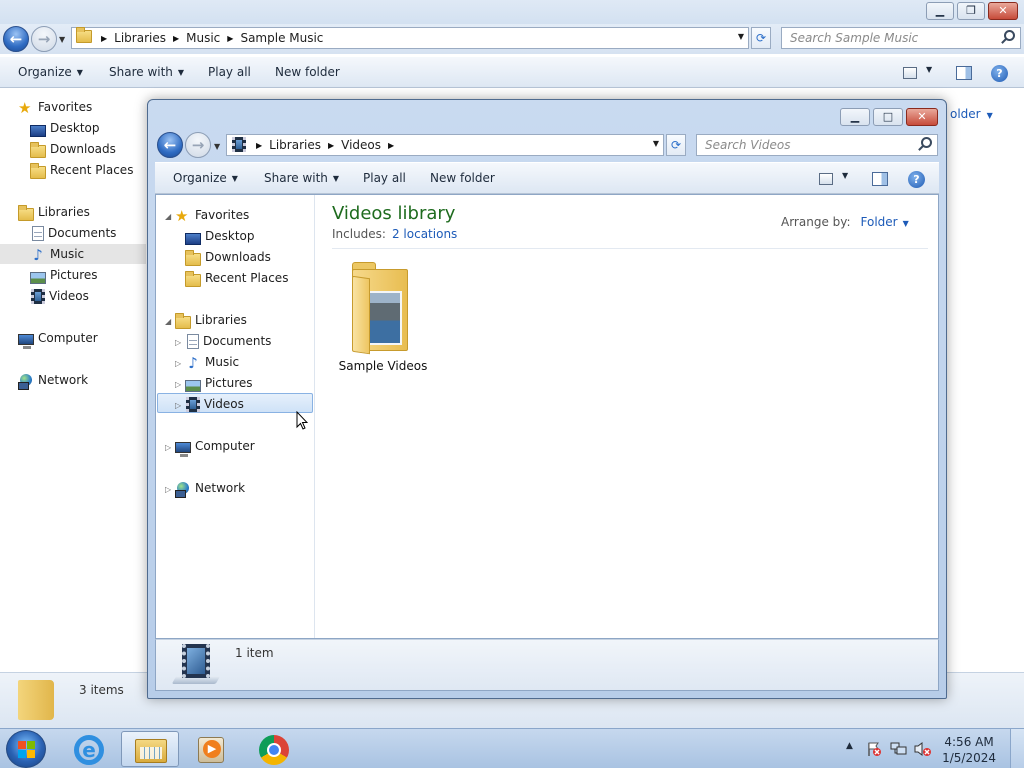 The image size is (1024, 768). Describe the element at coordinates (210, 446) in the screenshot. I see `nav-computer: ▷ Computer` at that location.